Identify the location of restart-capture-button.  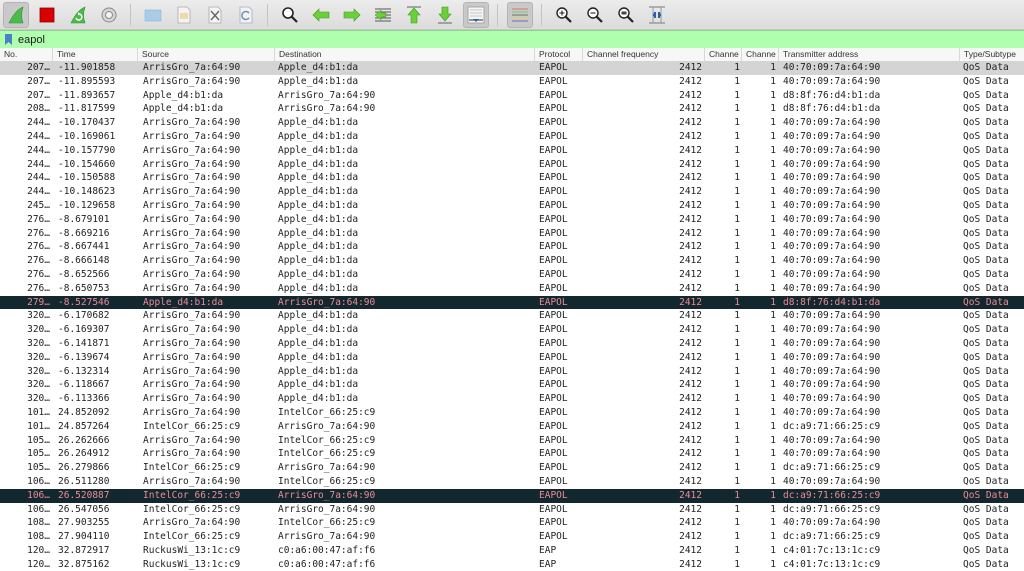
(78, 15).